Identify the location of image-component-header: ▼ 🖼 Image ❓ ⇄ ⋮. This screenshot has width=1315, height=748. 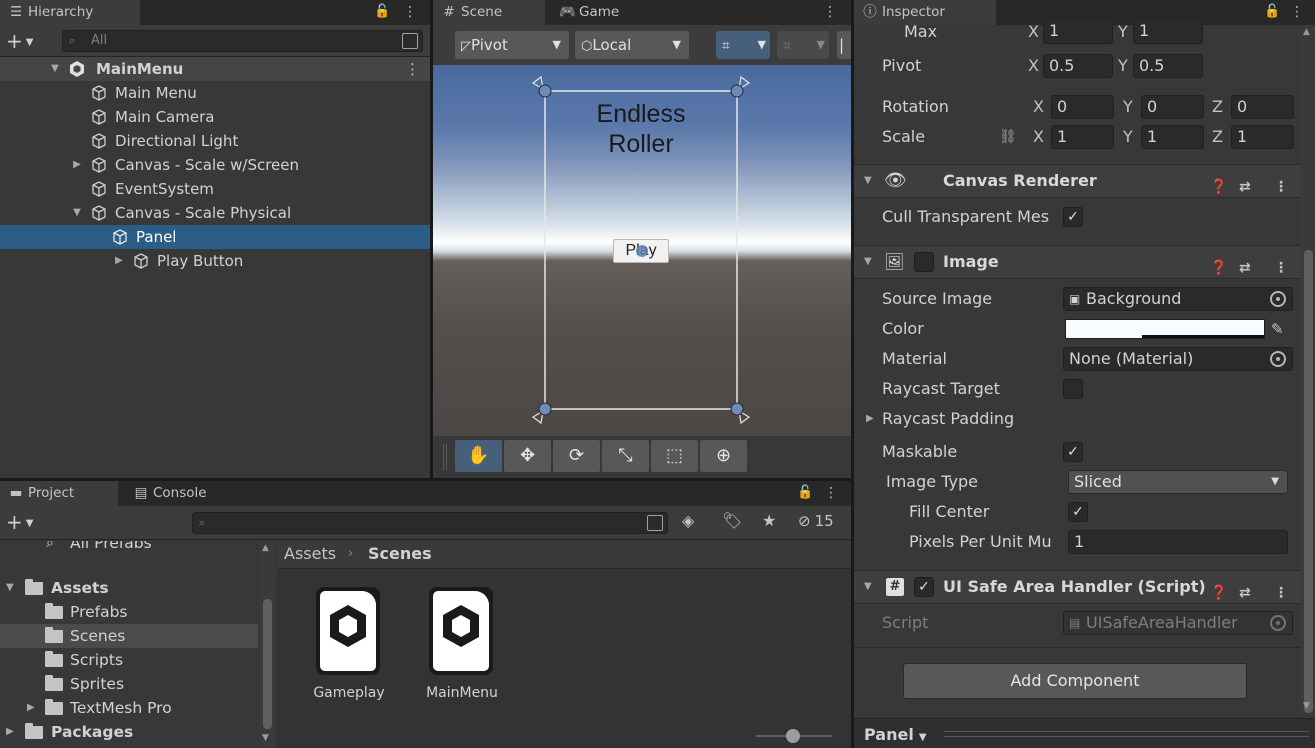
(1084, 262).